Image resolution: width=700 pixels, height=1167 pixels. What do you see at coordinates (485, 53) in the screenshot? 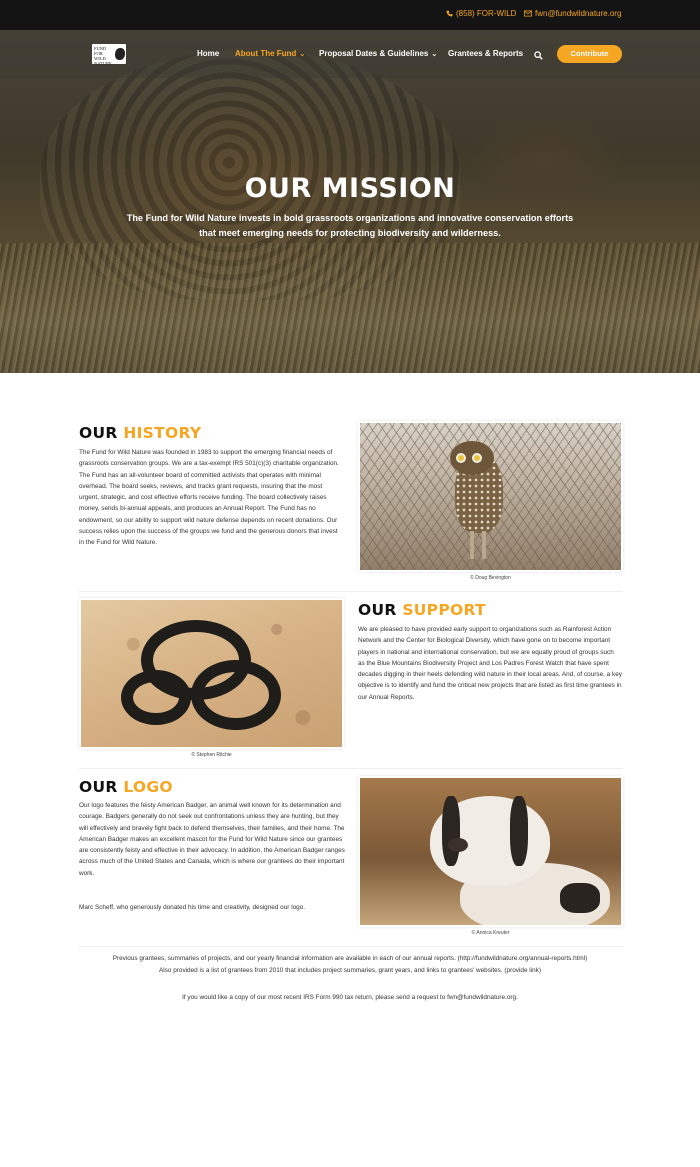
I see `nav-grantees-reports: Grantees & Reports` at bounding box center [485, 53].